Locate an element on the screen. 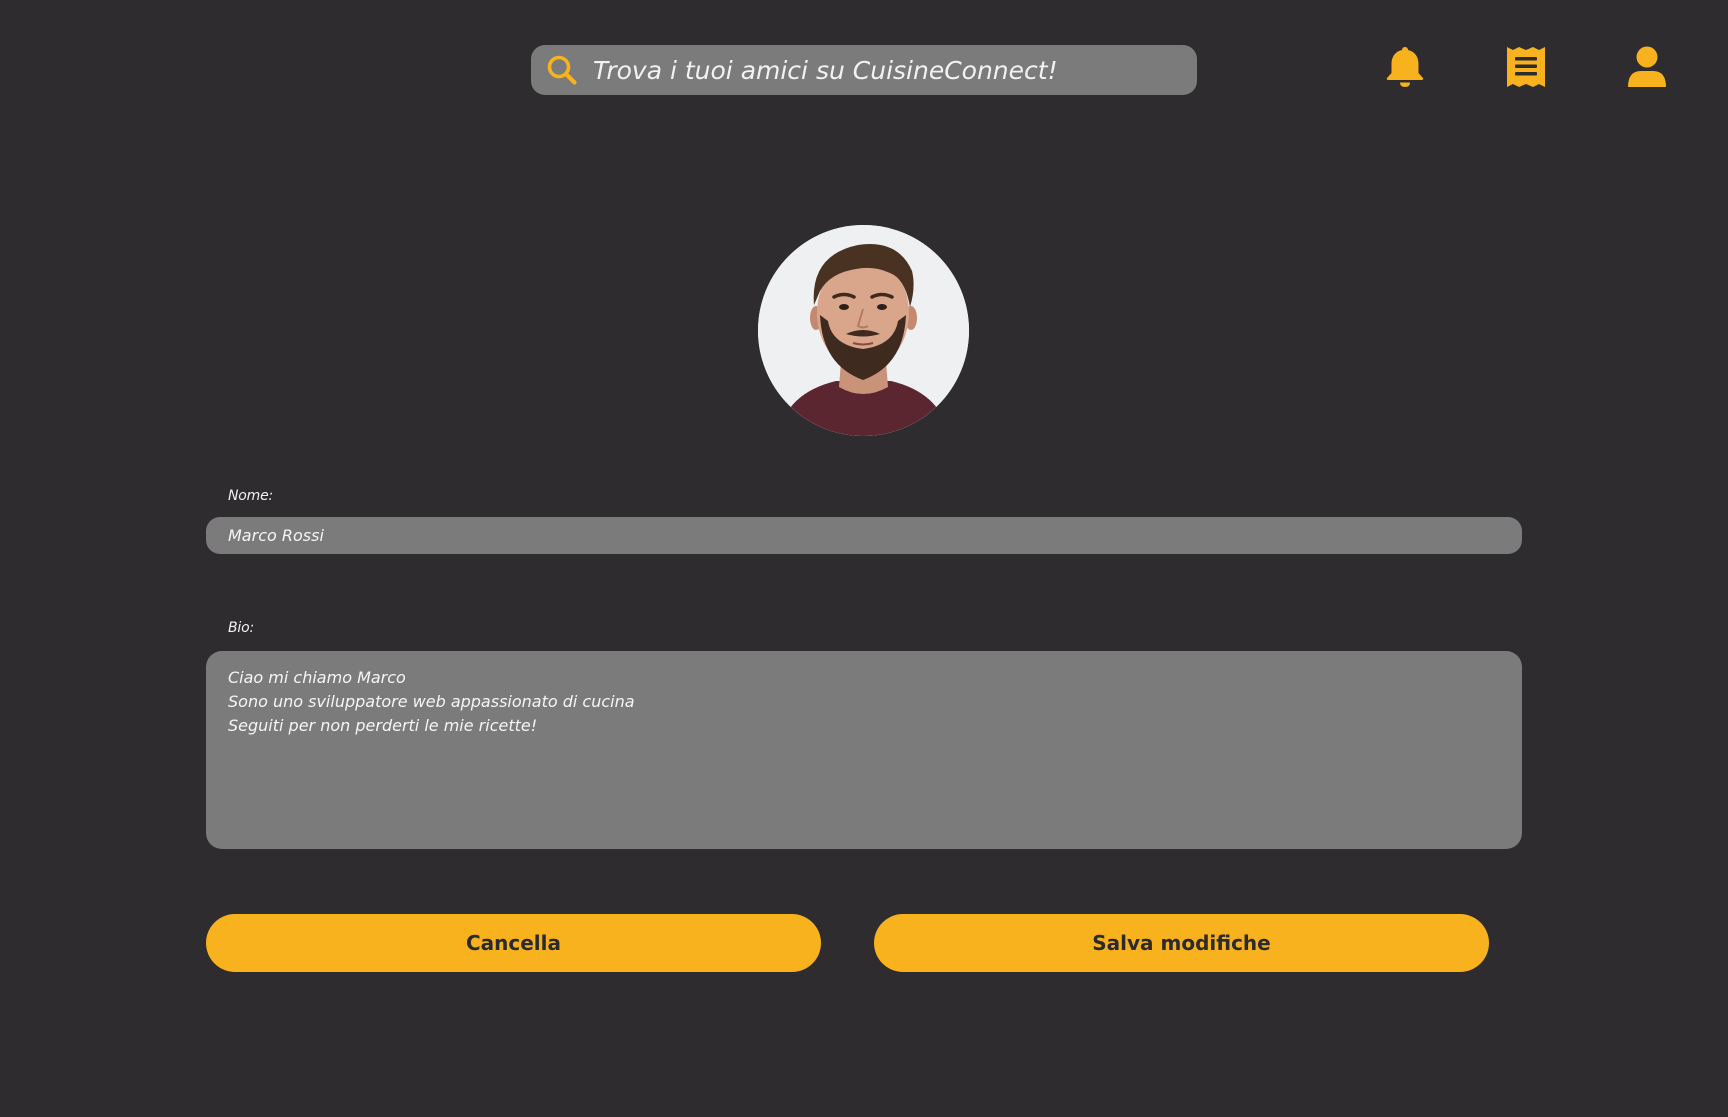 Image resolution: width=1728 pixels, height=1117 pixels. search-input is located at coordinates (894, 70).